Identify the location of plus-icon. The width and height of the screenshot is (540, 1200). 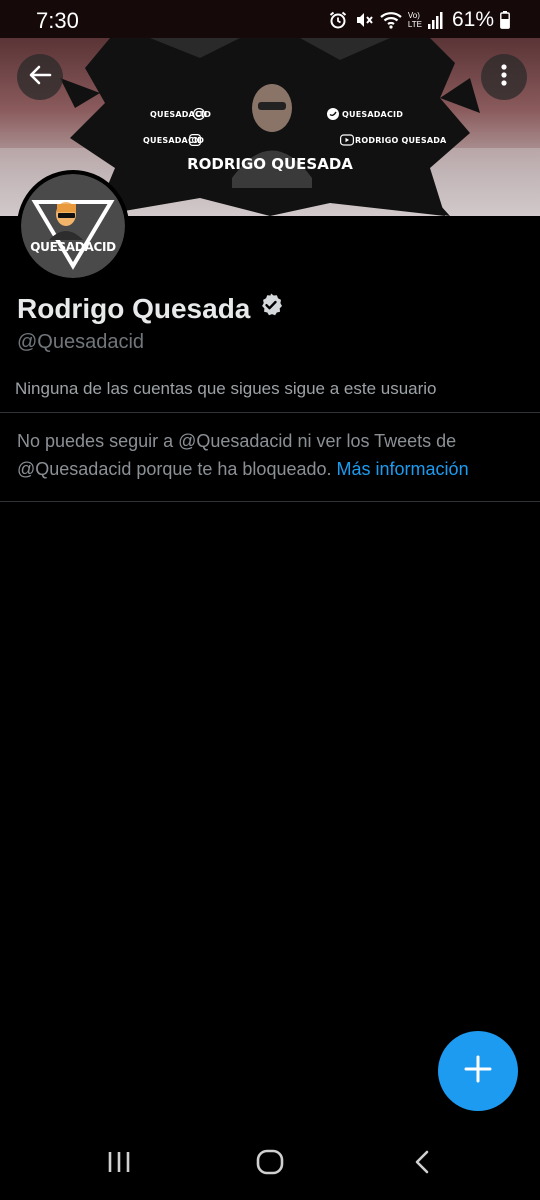
(478, 1071).